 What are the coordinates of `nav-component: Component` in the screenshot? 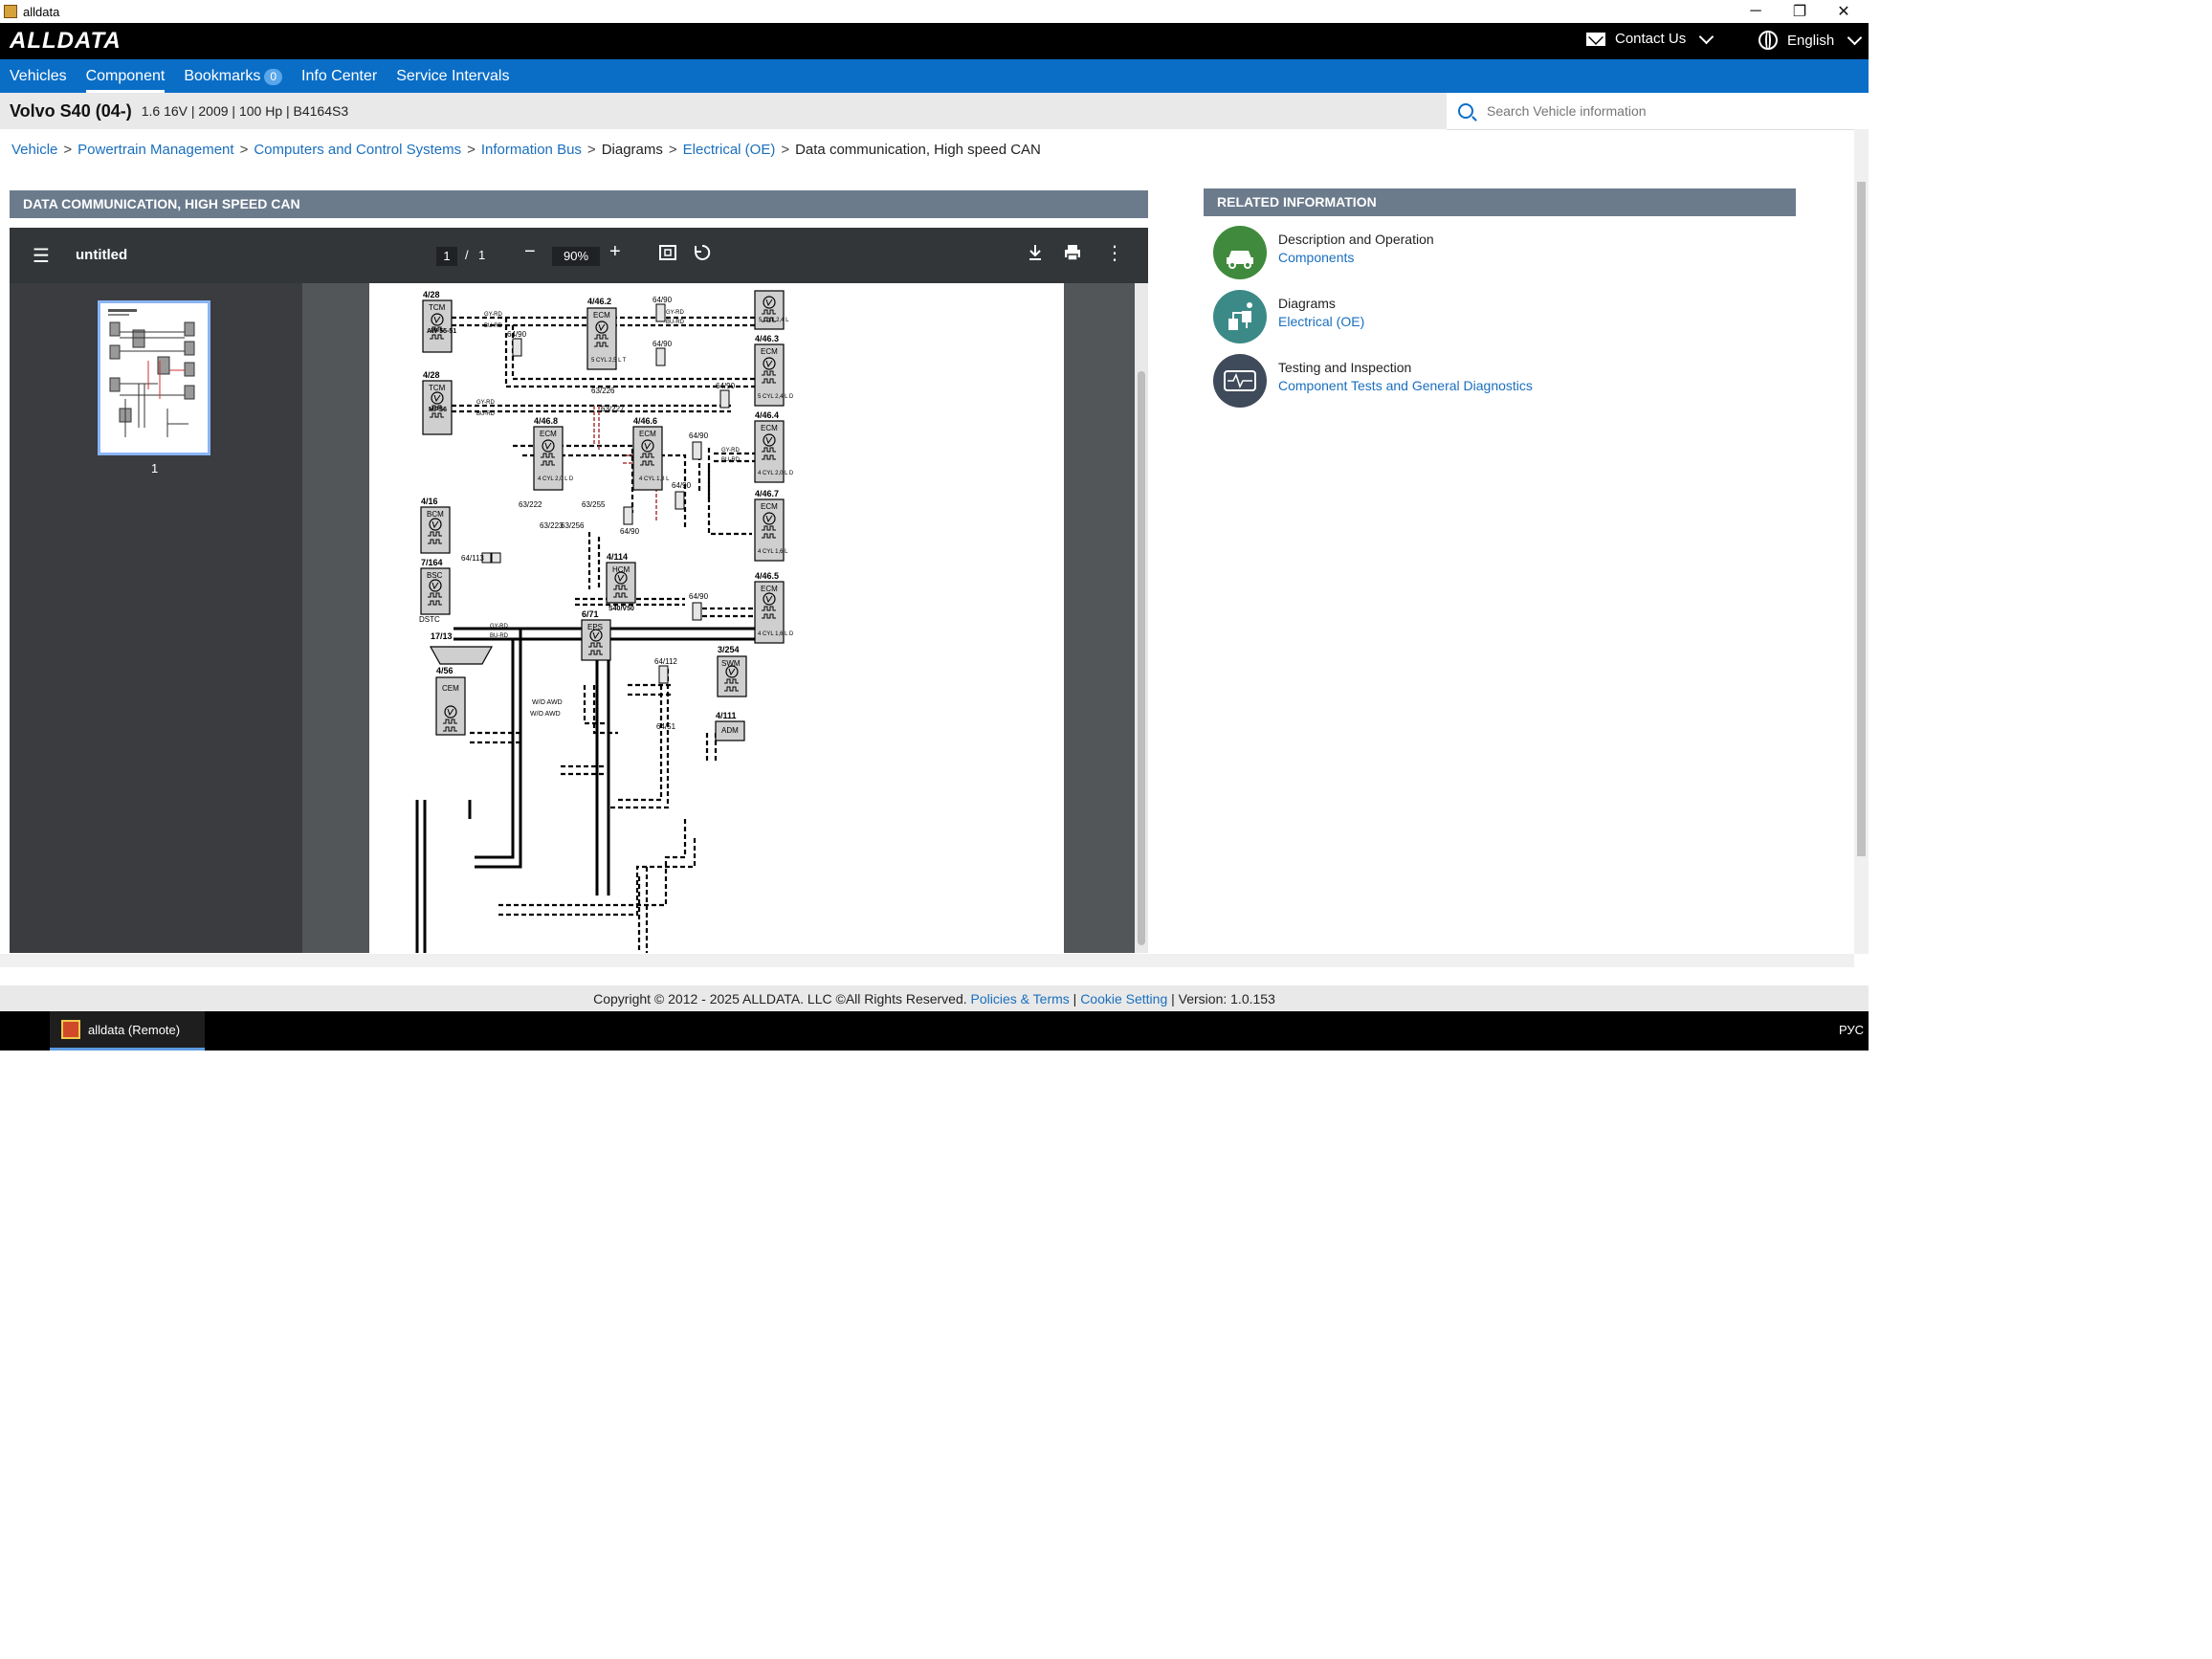 It's located at (126, 76).